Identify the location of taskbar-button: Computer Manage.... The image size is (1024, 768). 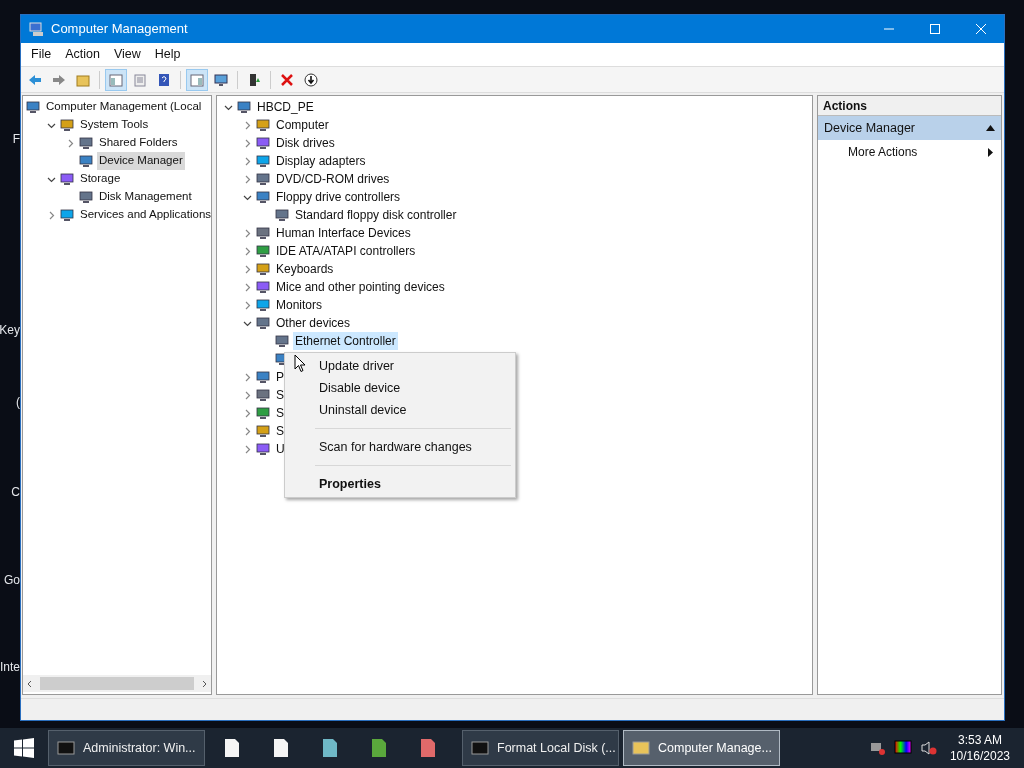
(701, 748).